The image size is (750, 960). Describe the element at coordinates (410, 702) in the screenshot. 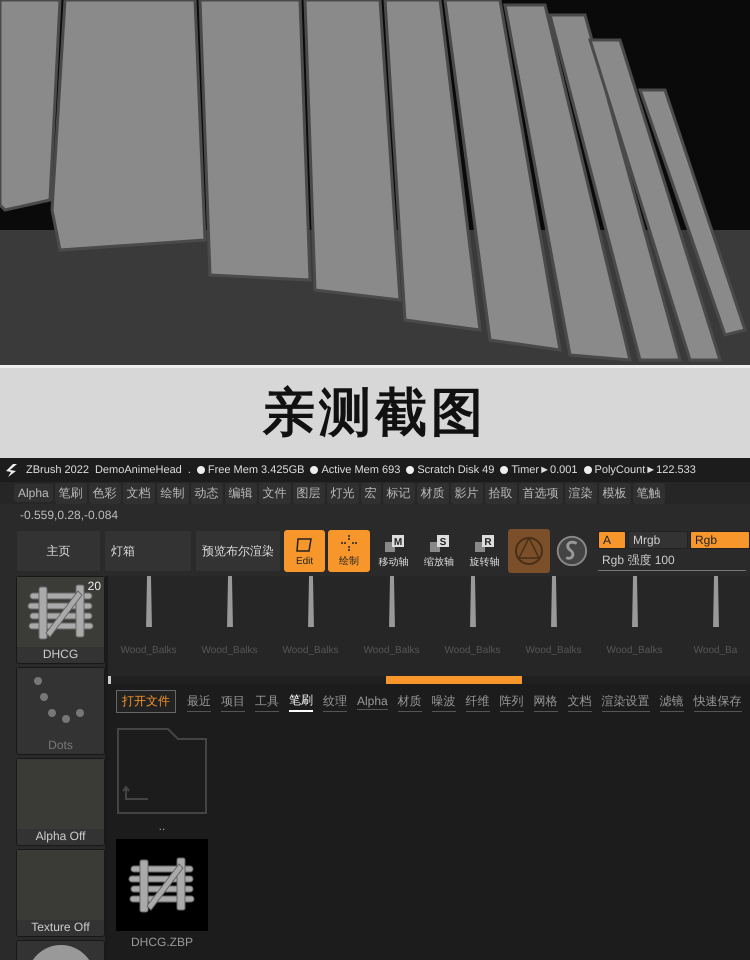

I see `browser-tab: 材质` at that location.